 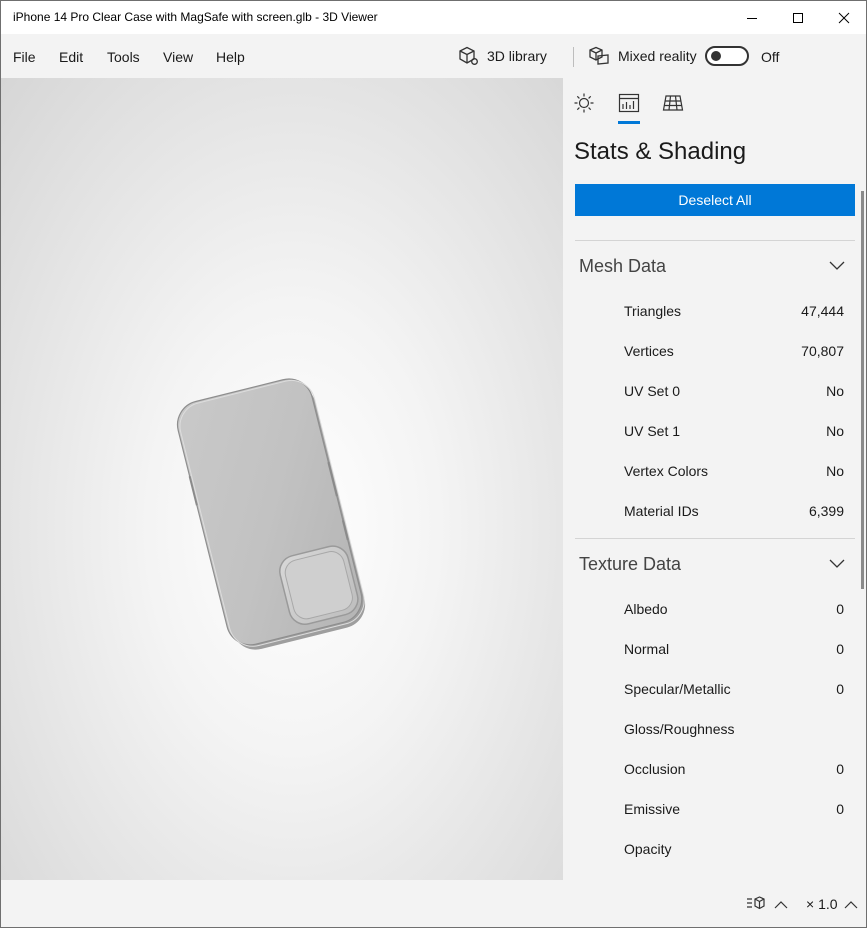 I want to click on stat-label: Occlusion, so click(x=655, y=769).